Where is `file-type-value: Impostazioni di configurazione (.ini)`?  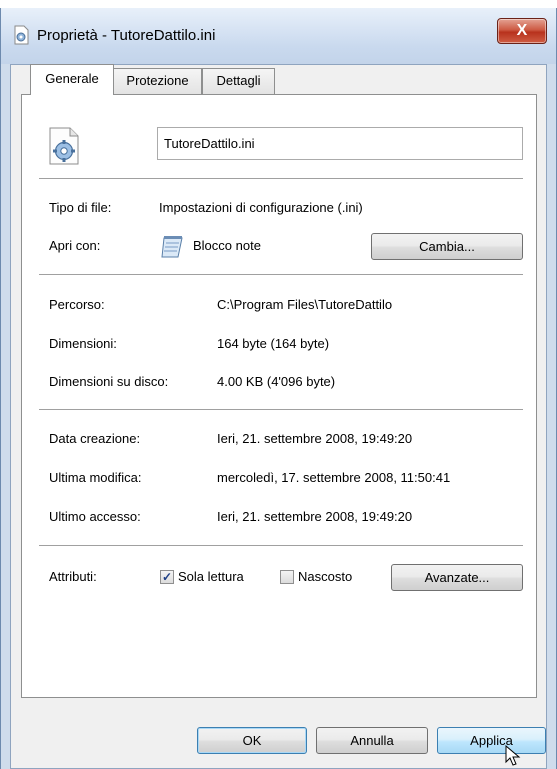
file-type-value: Impostazioni di configurazione (.ini) is located at coordinates (261, 207).